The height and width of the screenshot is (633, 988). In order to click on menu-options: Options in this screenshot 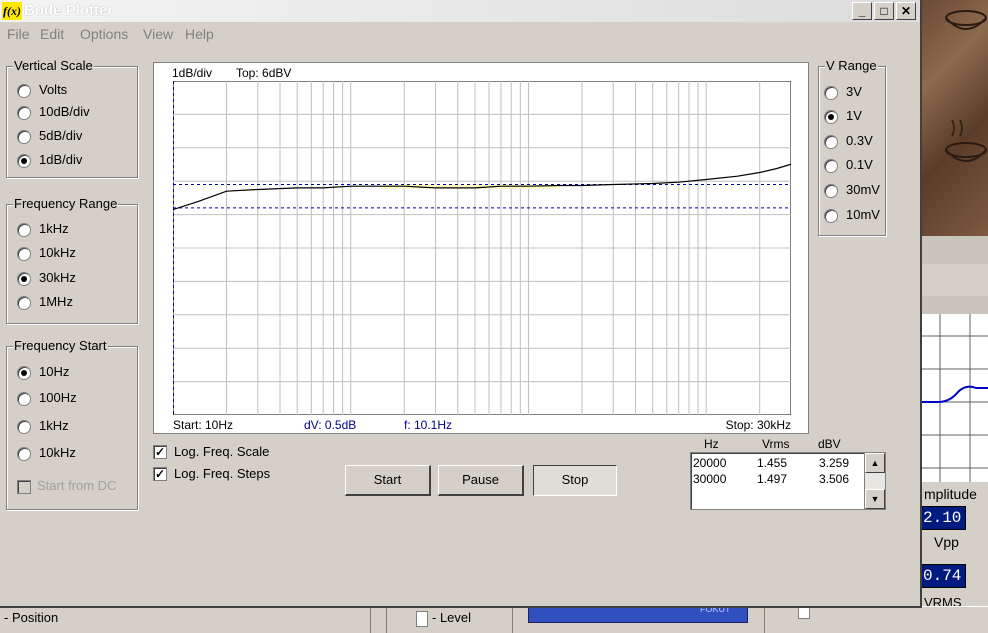, I will do `click(104, 34)`.